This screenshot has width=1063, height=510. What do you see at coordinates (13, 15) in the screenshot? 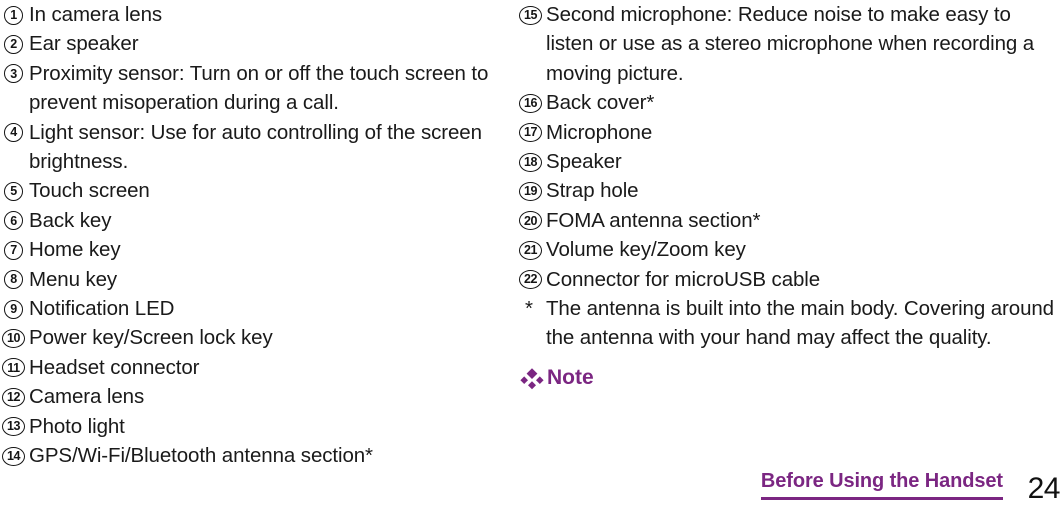
I see `part-number-badge: 1` at bounding box center [13, 15].